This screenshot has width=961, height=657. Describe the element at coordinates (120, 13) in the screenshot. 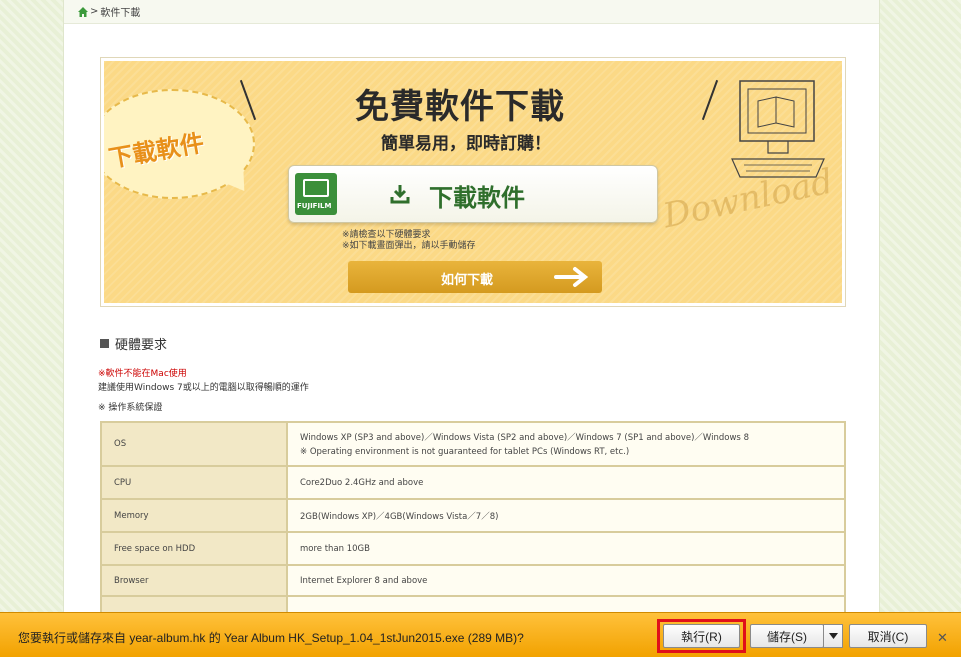

I see `breadcrumb-current: 軟件下載` at that location.